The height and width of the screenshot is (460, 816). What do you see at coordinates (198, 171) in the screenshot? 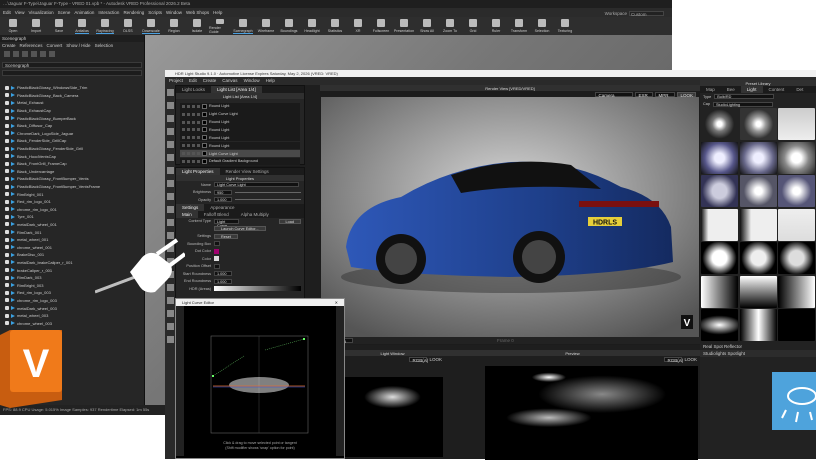
I see `tab-light-properties: Light Properties` at bounding box center [198, 171].